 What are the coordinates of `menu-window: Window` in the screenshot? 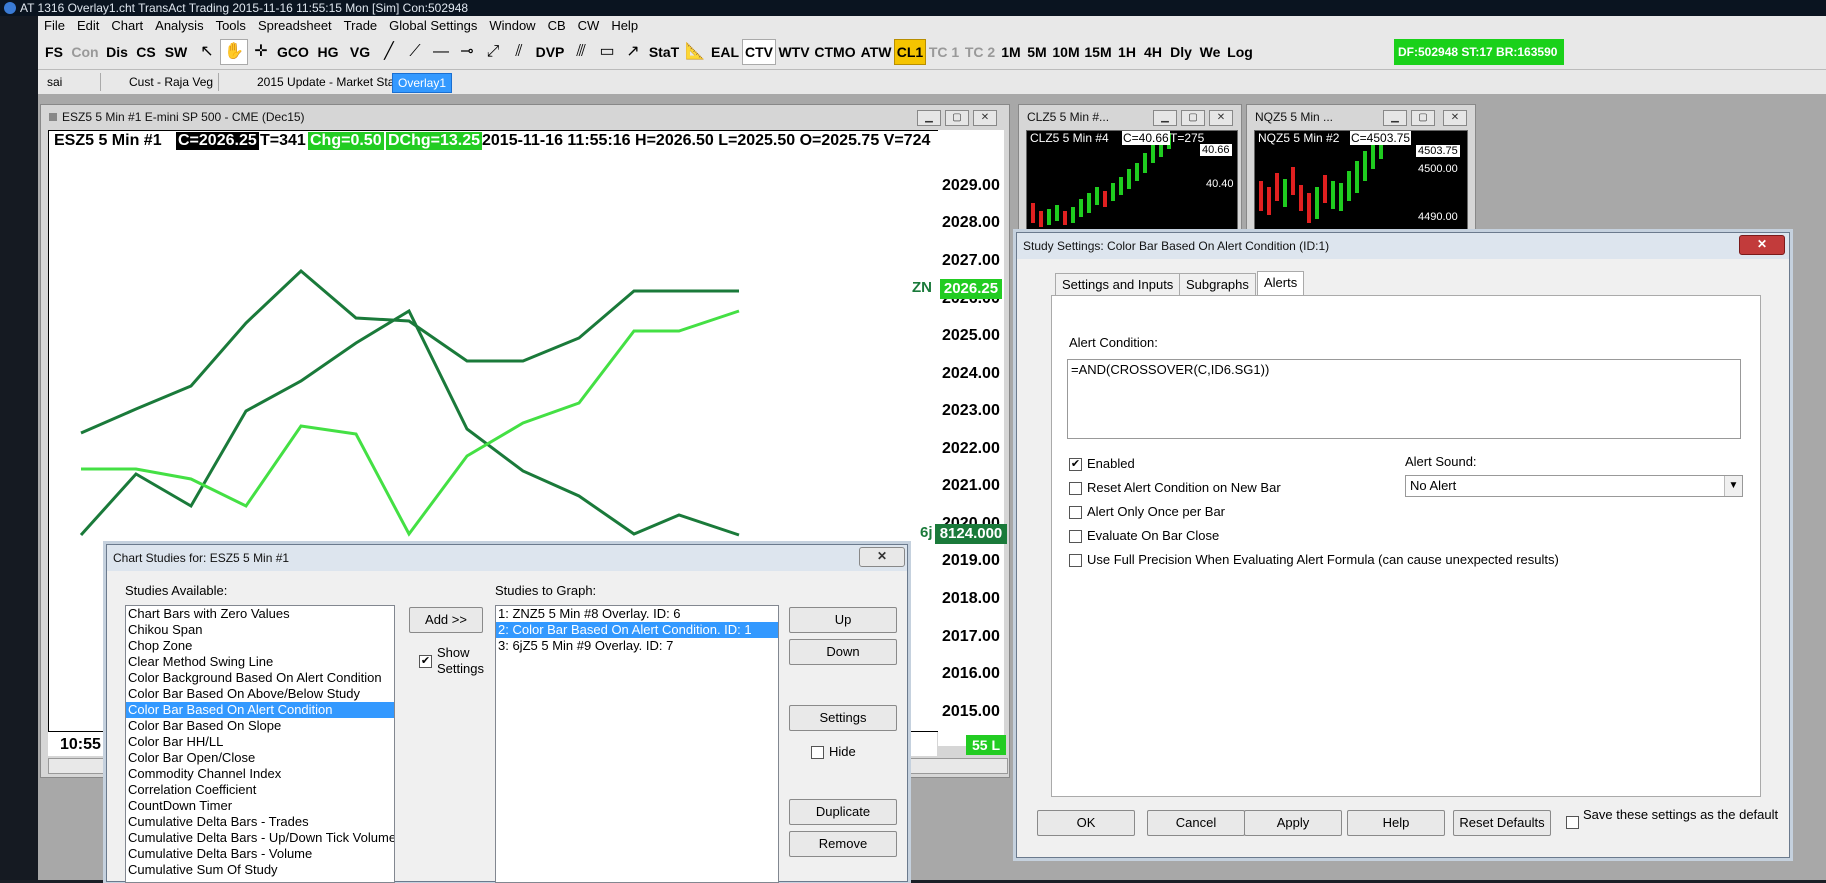 It's located at (512, 25).